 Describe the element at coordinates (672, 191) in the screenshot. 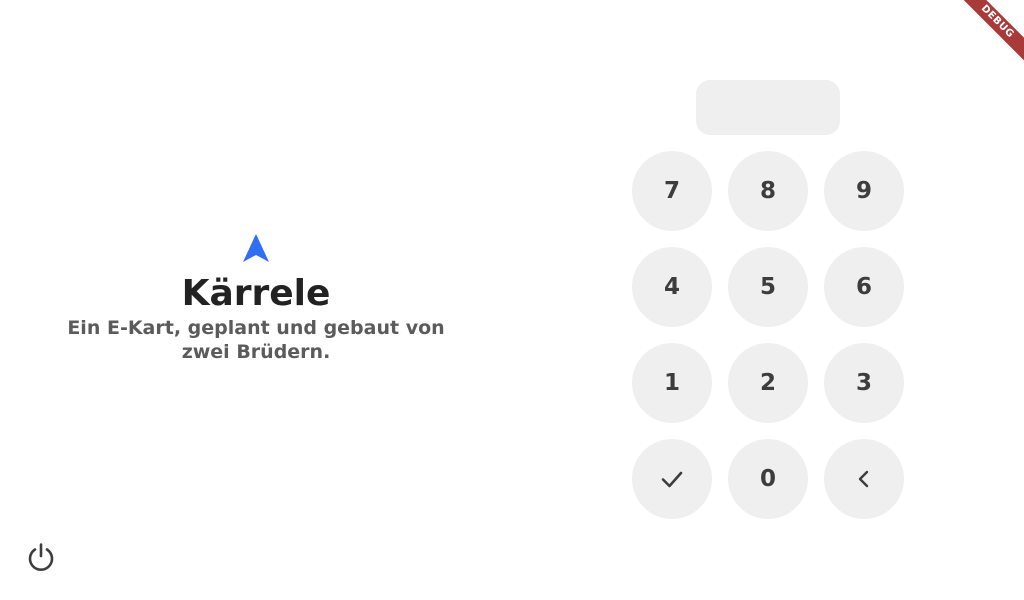

I see `key-7: 7` at that location.